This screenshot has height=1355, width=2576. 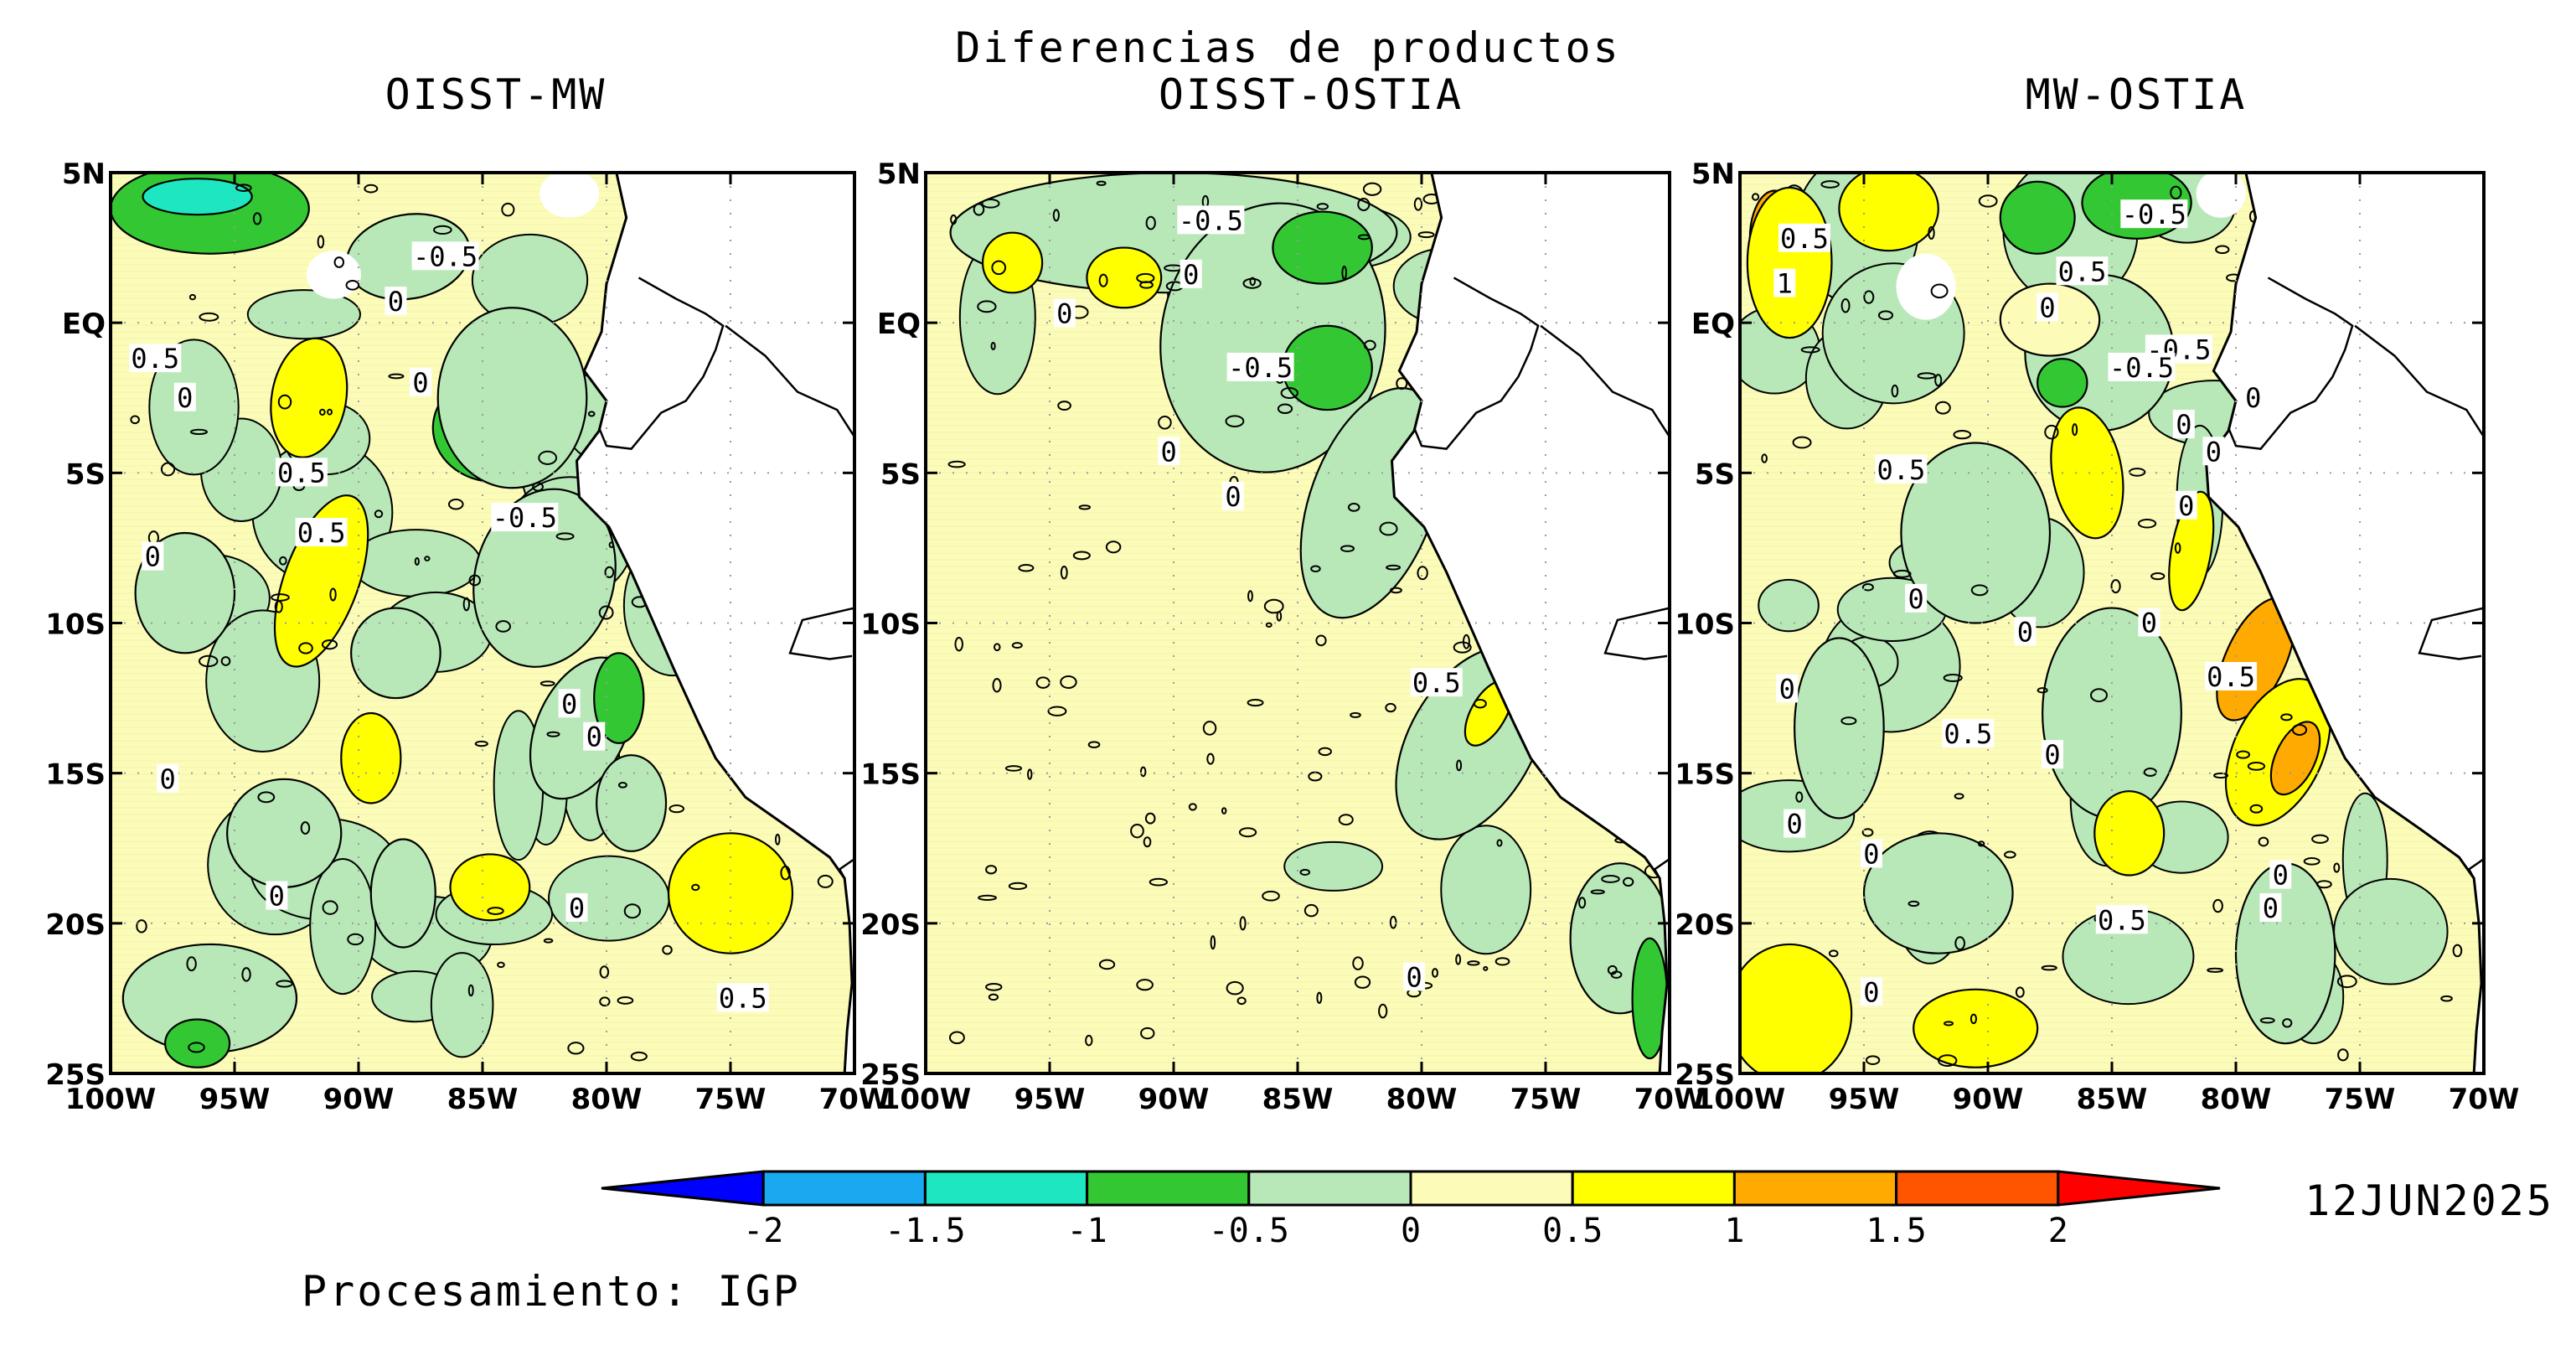 What do you see at coordinates (2058, 1231) in the screenshot?
I see `colorbar-label: 2` at bounding box center [2058, 1231].